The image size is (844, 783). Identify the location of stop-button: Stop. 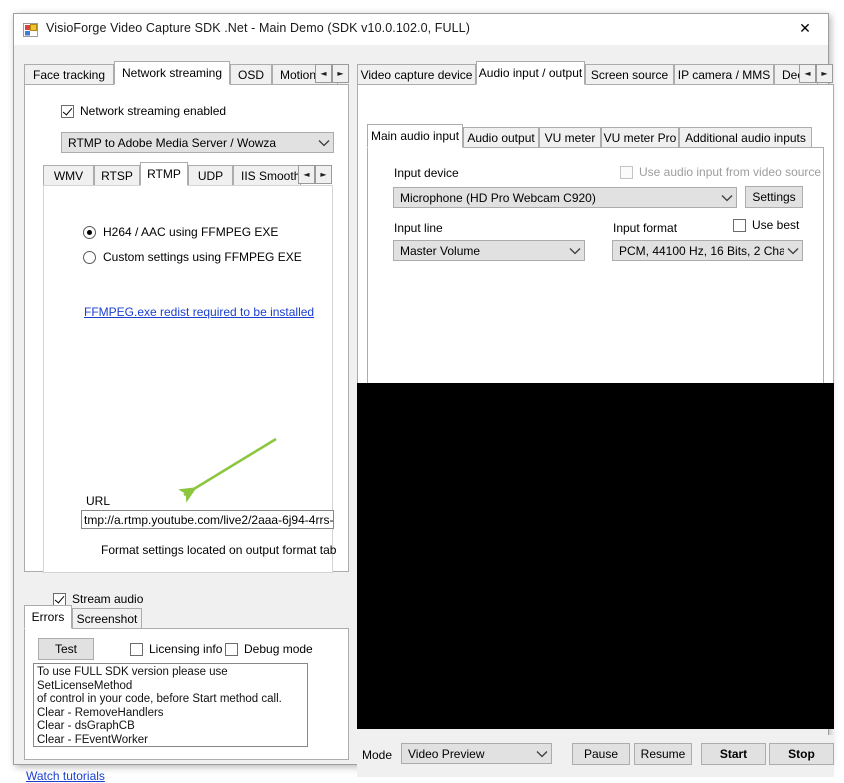
(801, 754).